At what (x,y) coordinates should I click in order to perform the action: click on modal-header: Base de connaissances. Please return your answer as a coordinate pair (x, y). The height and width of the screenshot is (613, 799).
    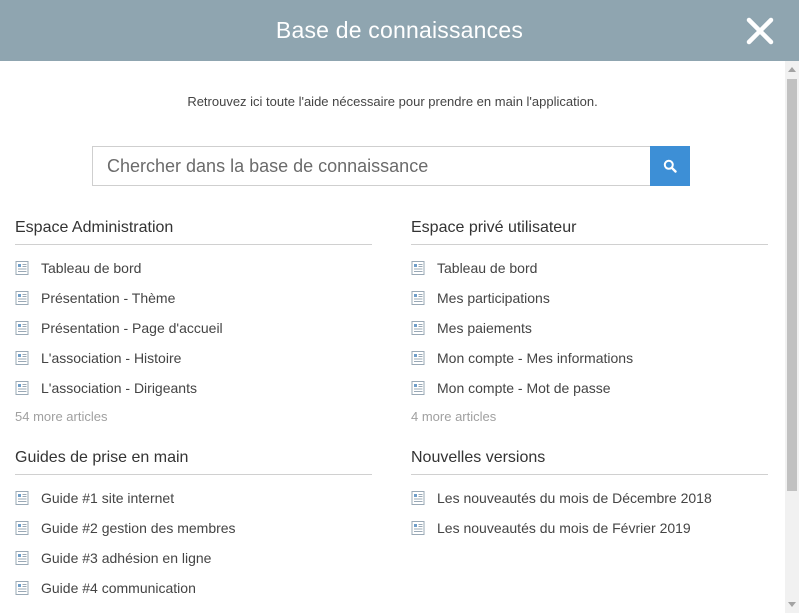
    Looking at the image, I should click on (399, 30).